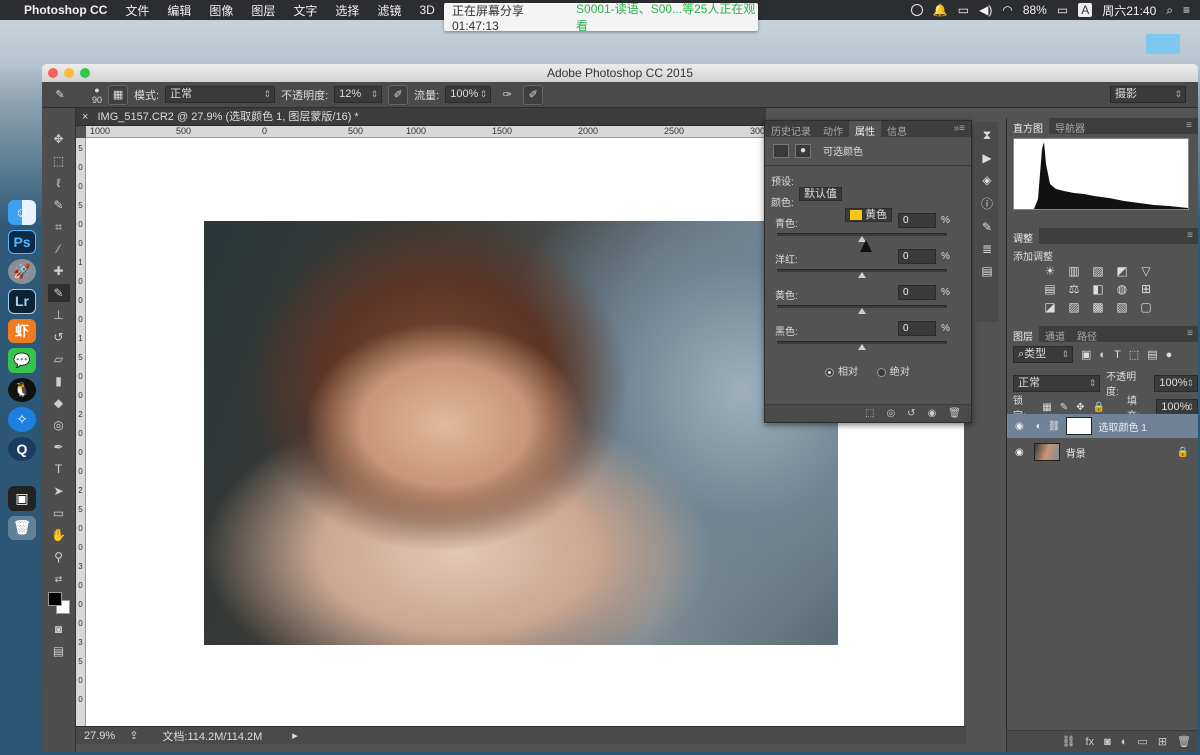 Image resolution: width=1200 pixels, height=755 pixels. What do you see at coordinates (869, 215) in the screenshot?
I see `color-select: 黄色` at bounding box center [869, 215].